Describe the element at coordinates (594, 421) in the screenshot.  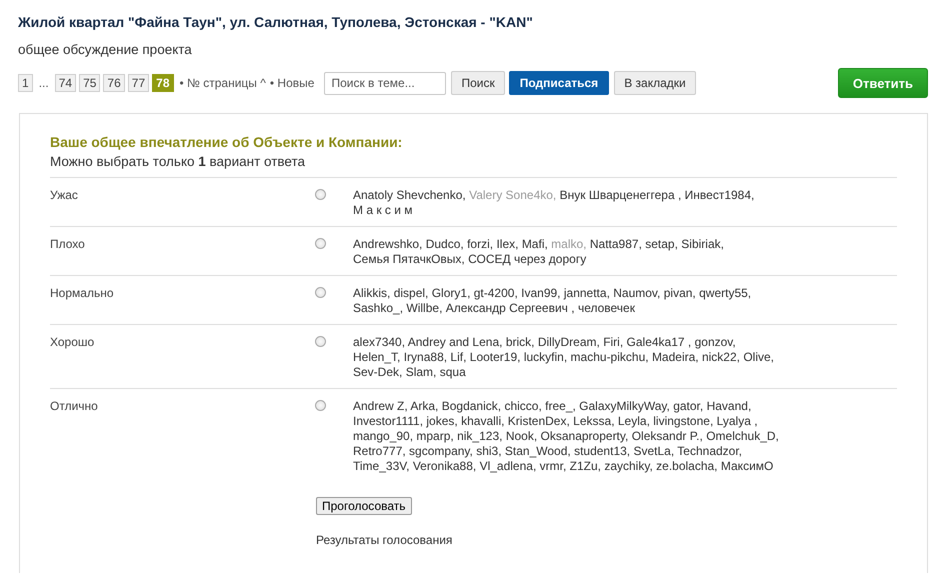
I see `voter-link: Lekssa,` at that location.